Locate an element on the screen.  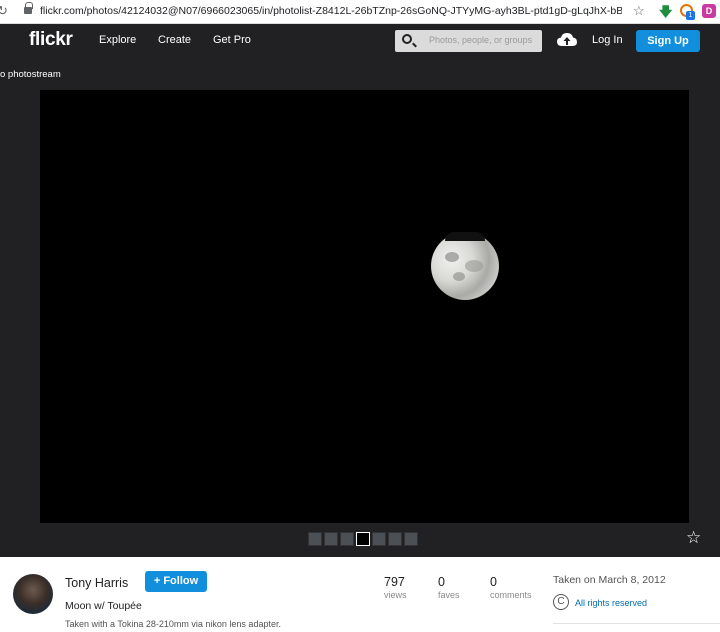
nav-explore: Explore is located at coordinates (117, 40).